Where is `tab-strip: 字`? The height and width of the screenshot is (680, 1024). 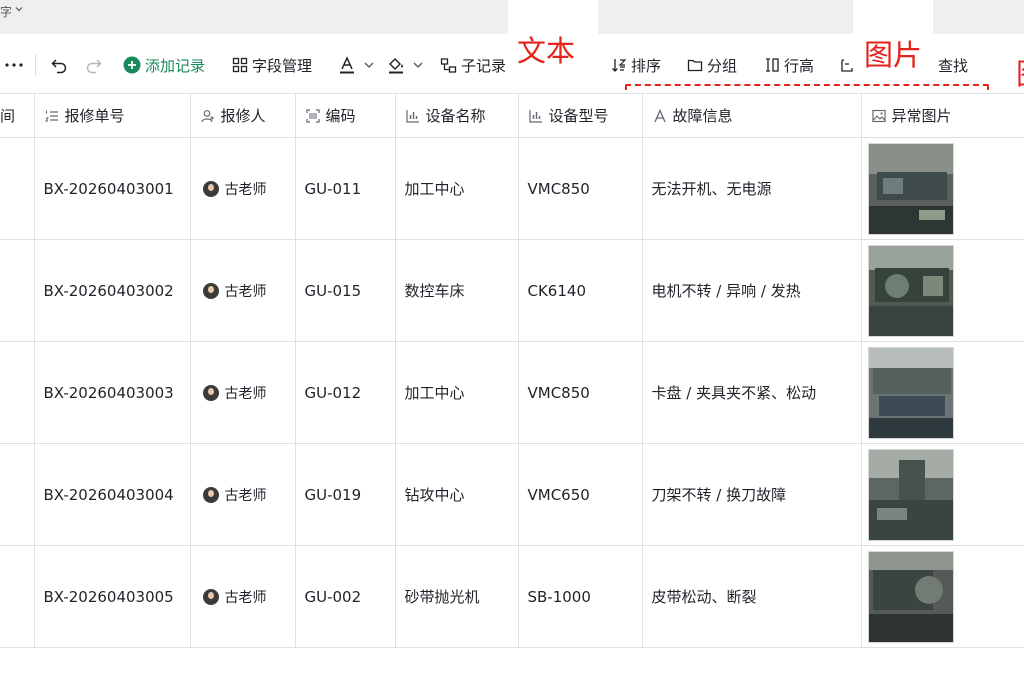
tab-strip: 字 is located at coordinates (512, 17).